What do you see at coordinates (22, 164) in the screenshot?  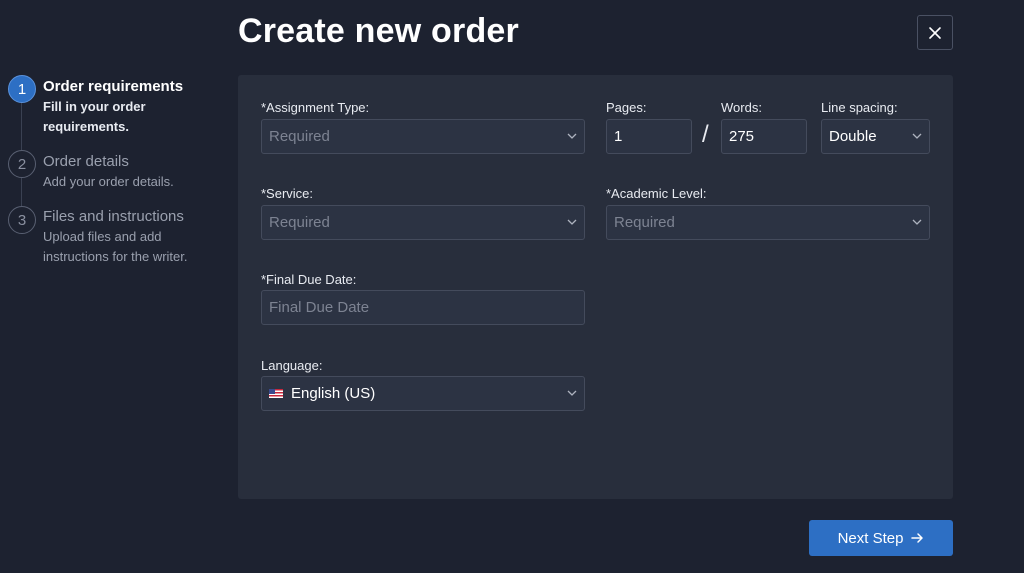 I see `step-2-indicator: 2` at bounding box center [22, 164].